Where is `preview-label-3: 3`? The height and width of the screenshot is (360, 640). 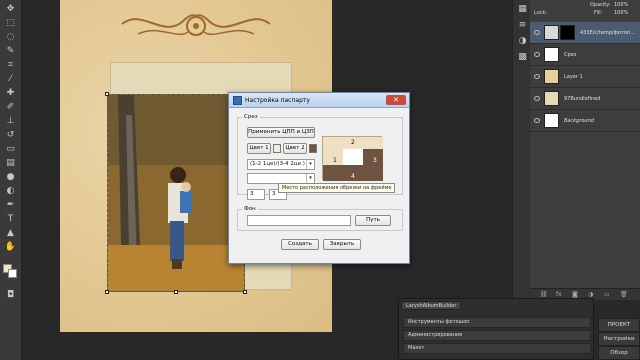 preview-label-3: 3 is located at coordinates (375, 160).